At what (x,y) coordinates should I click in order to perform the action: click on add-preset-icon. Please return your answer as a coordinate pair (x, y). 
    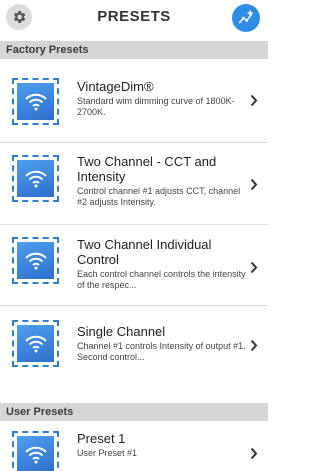
    Looking at the image, I should click on (245, 17).